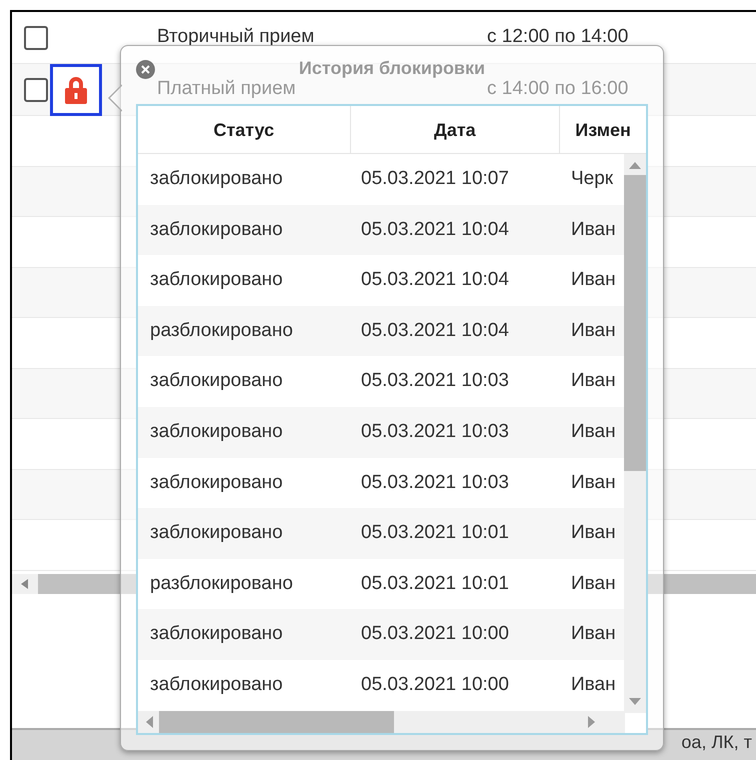 The width and height of the screenshot is (756, 760). What do you see at coordinates (435, 179) in the screenshot?
I see `table-cell-text: 05.03.2021 10:07` at bounding box center [435, 179].